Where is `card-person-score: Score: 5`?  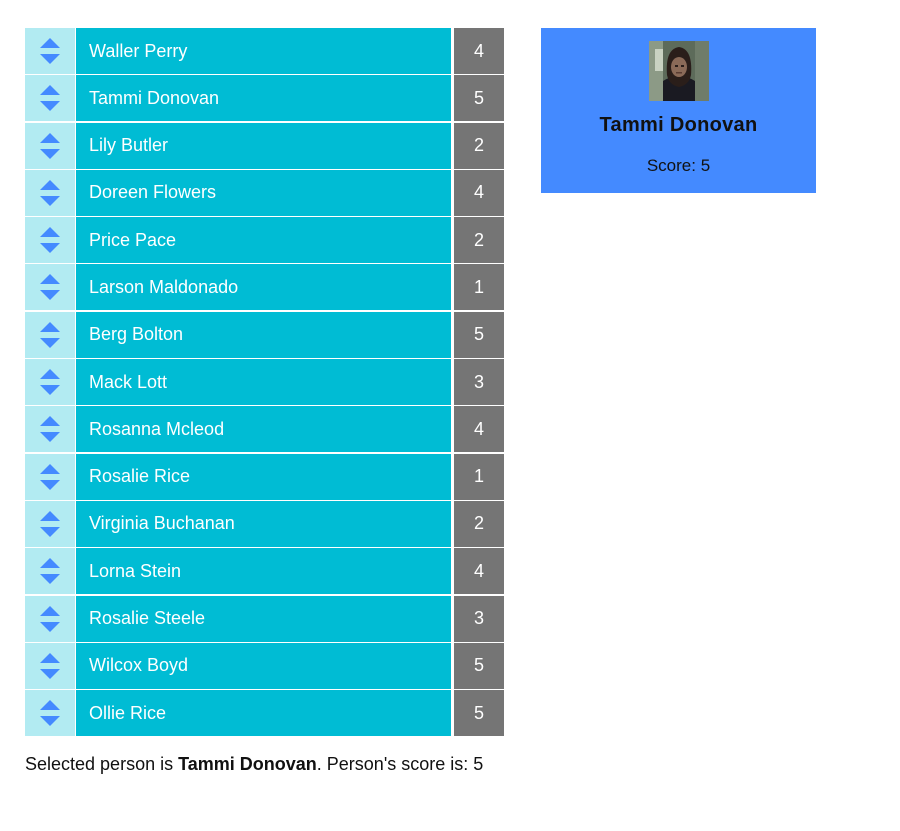
card-person-score: Score: 5 is located at coordinates (678, 165).